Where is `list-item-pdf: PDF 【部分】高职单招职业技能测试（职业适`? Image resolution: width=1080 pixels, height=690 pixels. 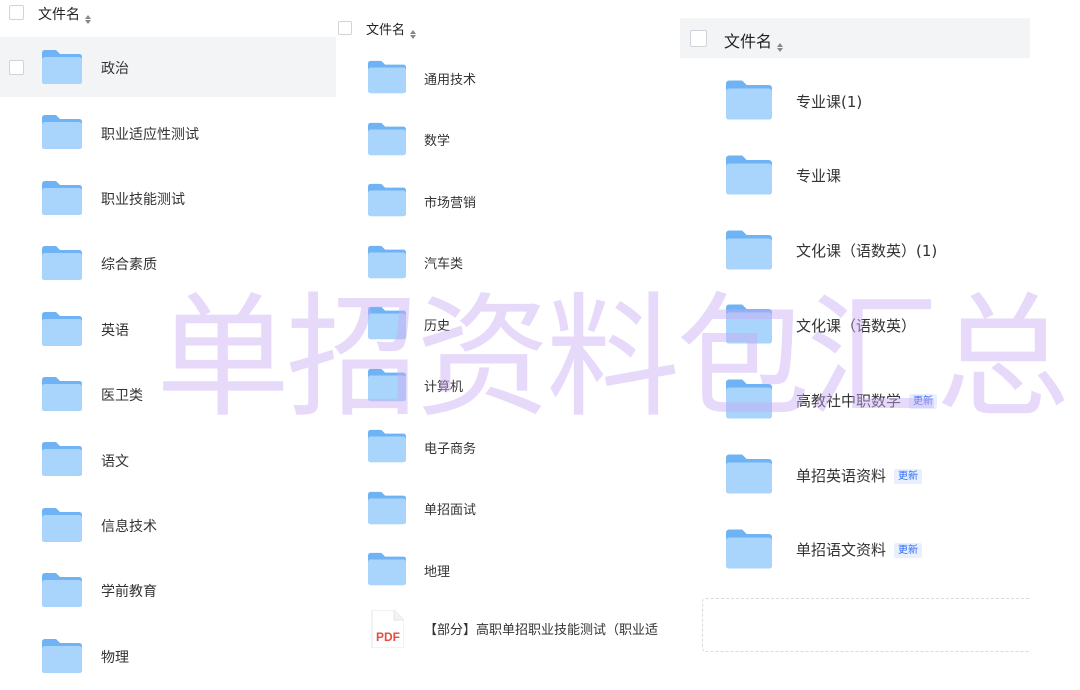 list-item-pdf: PDF 【部分】高职单招职业技能测试（职业适 is located at coordinates (499, 628).